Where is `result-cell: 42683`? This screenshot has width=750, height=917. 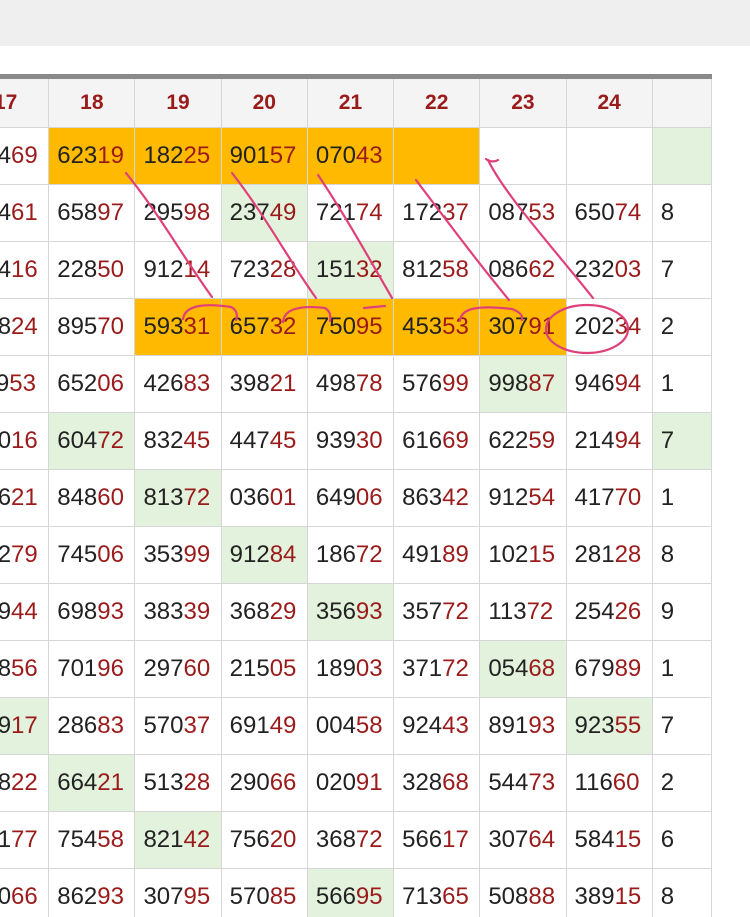 result-cell: 42683 is located at coordinates (178, 384).